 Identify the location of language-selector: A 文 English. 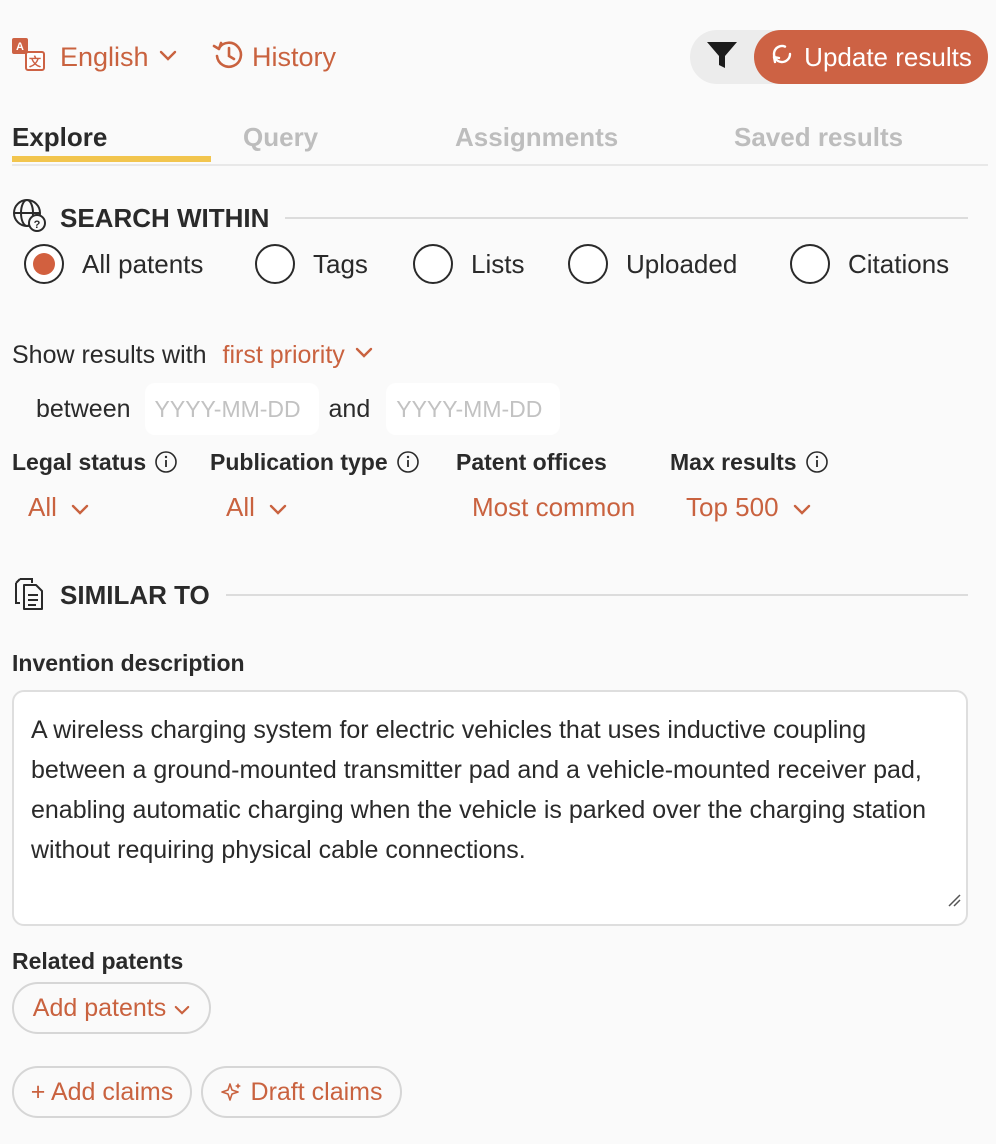
(94, 57).